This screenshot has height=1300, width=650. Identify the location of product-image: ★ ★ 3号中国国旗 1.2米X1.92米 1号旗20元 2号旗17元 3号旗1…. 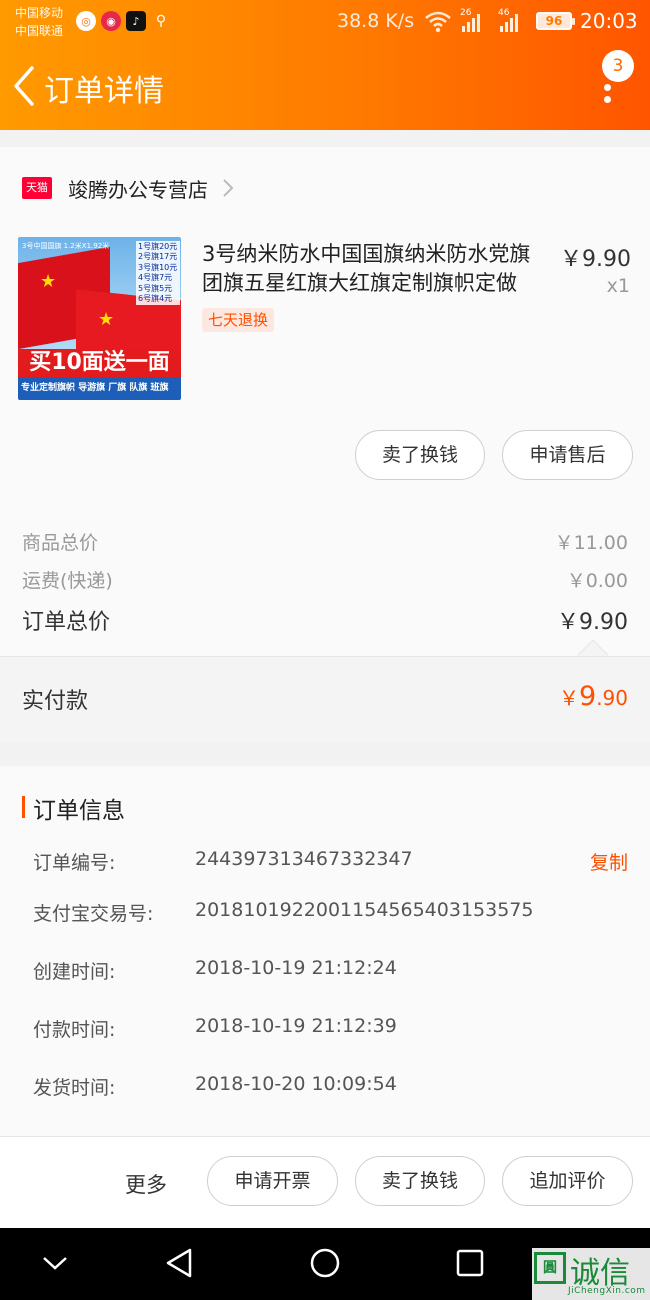
(99, 318).